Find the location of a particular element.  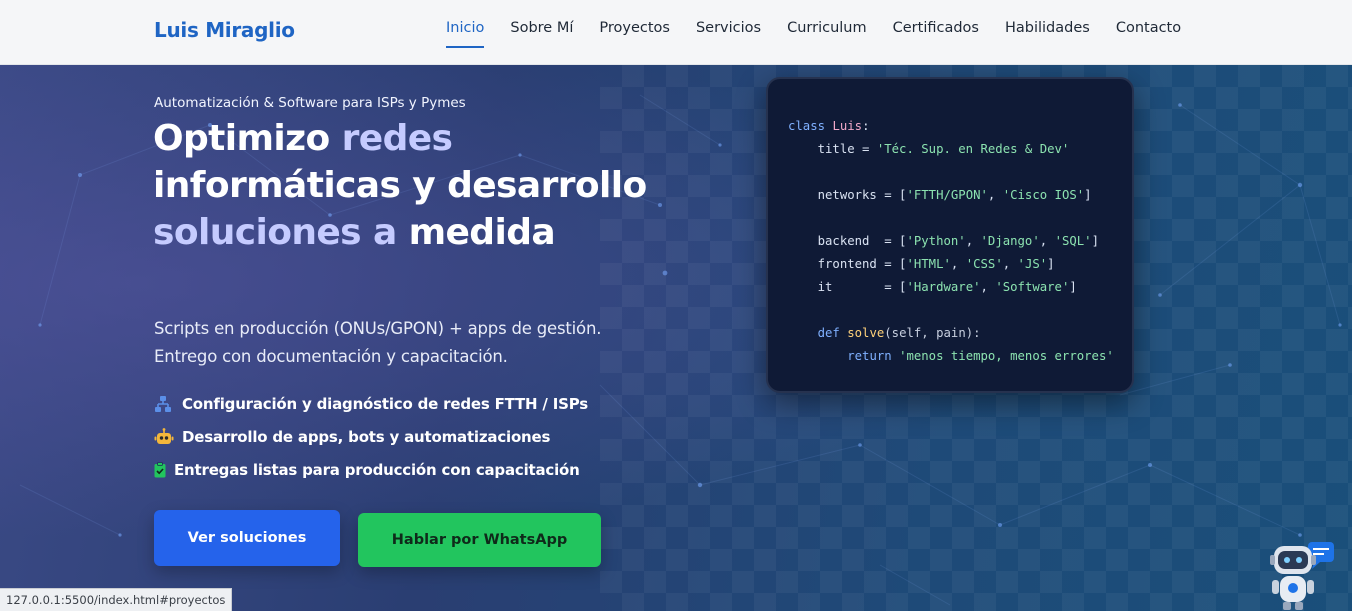

nav-link-proyectos: Proyectos is located at coordinates (634, 34).